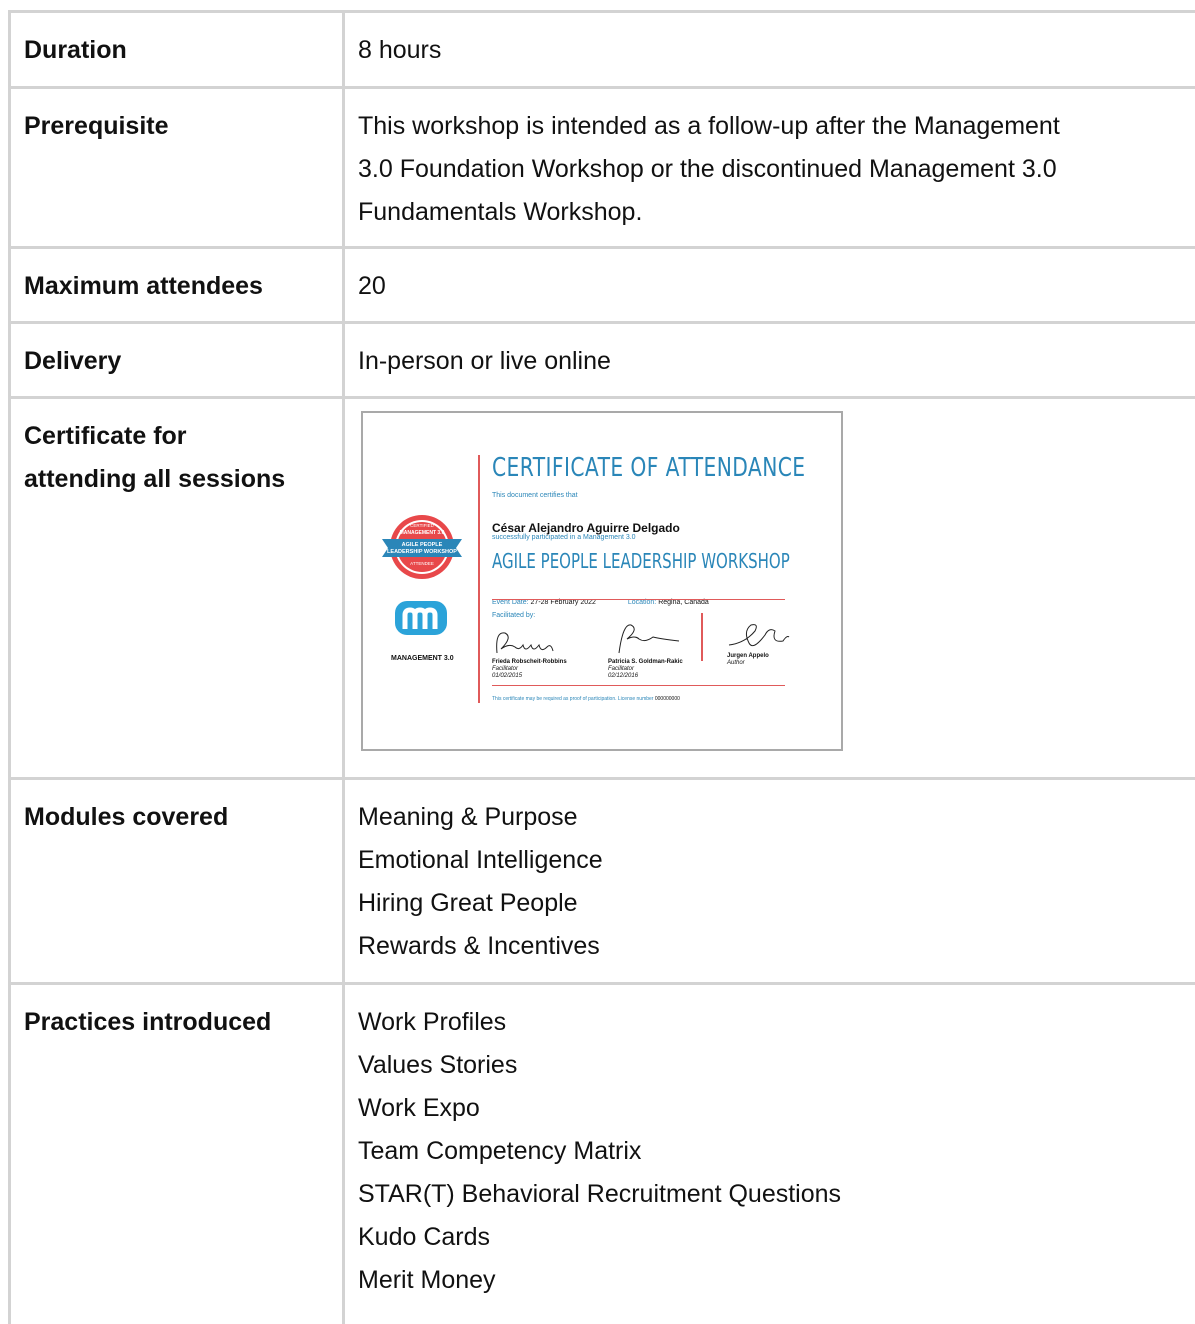 The image size is (1195, 1324). What do you see at coordinates (776, 212) in the screenshot?
I see `prerequisite-line: Fundamentals Workshop.` at bounding box center [776, 212].